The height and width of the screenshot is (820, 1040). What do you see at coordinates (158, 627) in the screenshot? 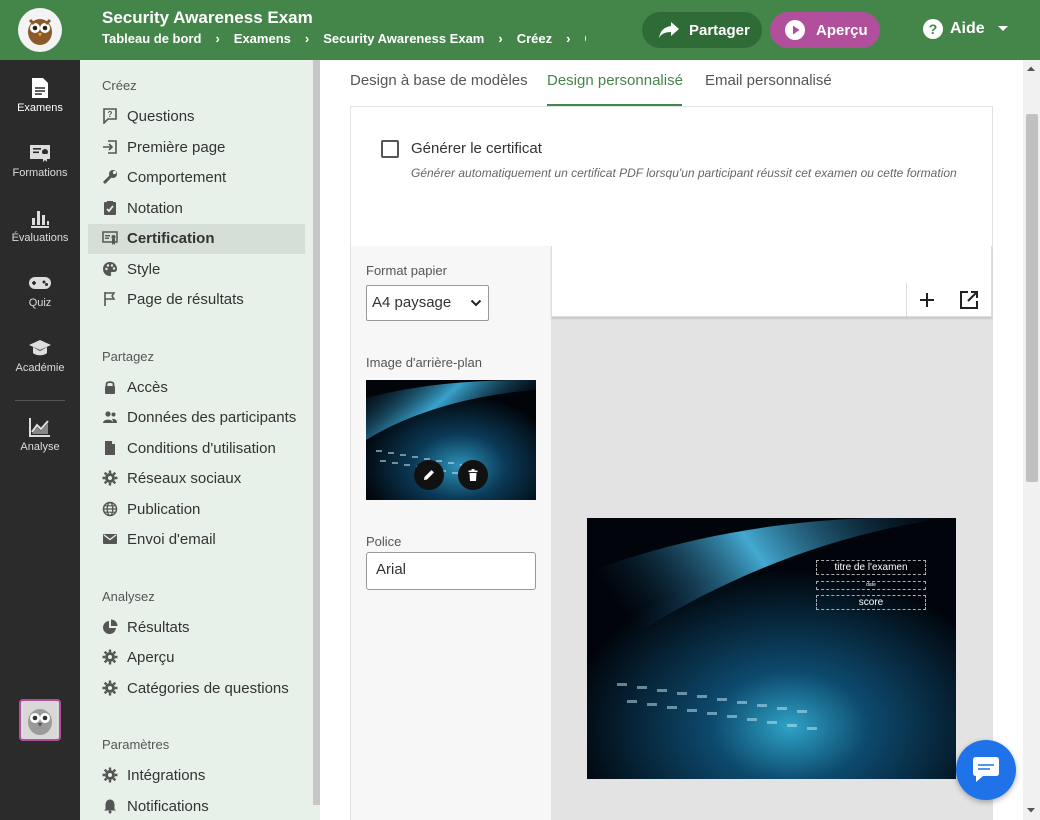
I see `sidebar-item-label: Résultats` at bounding box center [158, 627].